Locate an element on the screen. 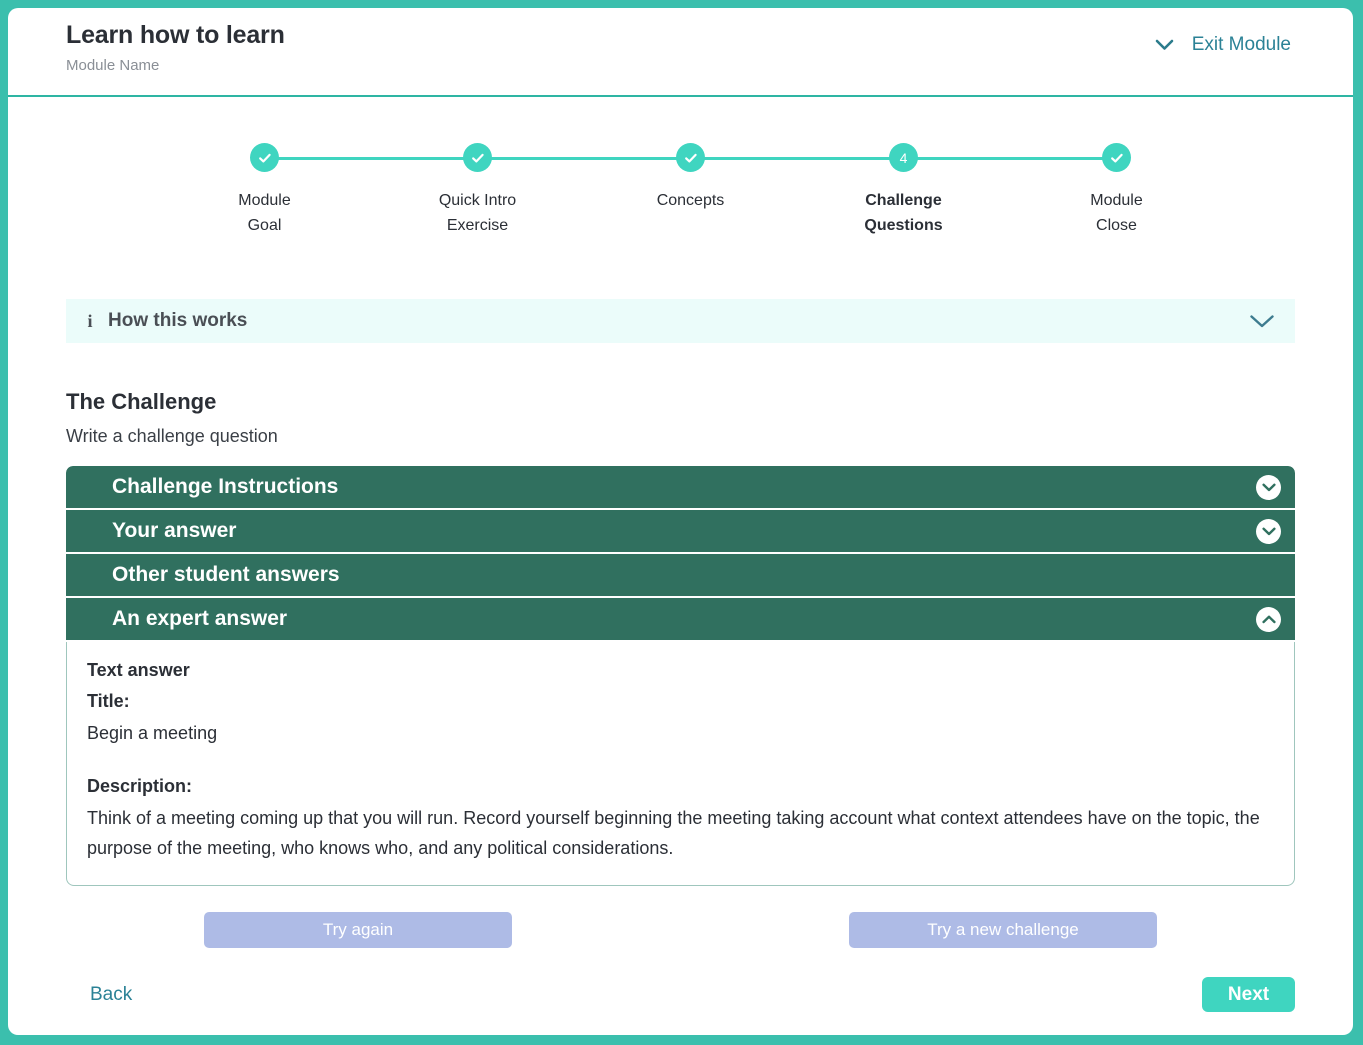 The width and height of the screenshot is (1363, 1045). accordion-row-challenge-instructions: Challenge Instructions is located at coordinates (680, 488).